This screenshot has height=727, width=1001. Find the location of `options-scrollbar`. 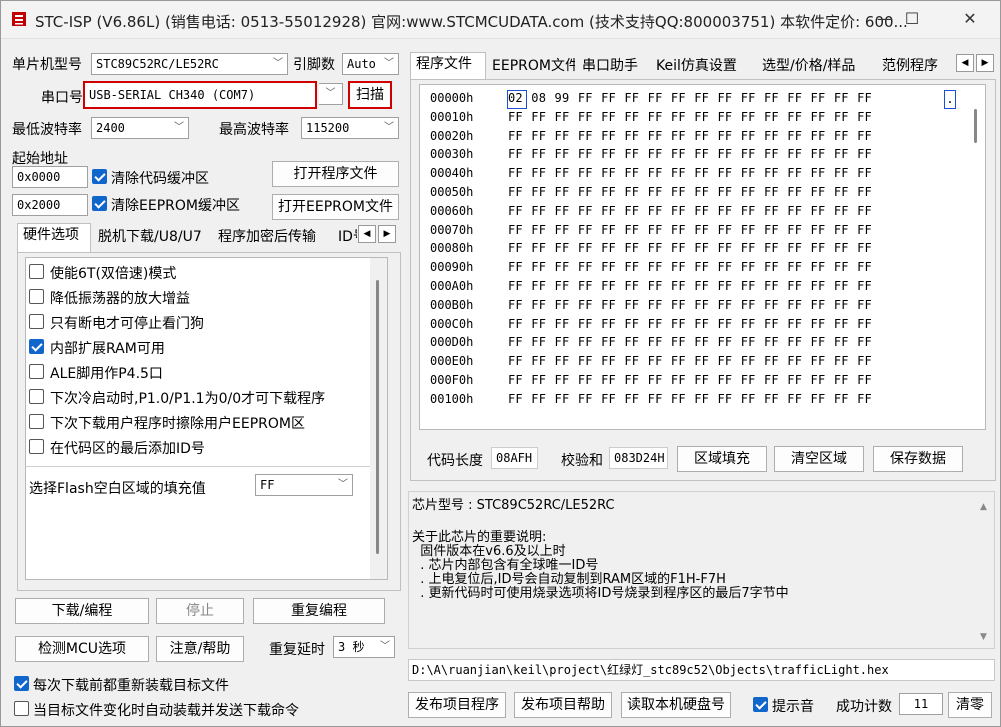

options-scrollbar is located at coordinates (378, 418).